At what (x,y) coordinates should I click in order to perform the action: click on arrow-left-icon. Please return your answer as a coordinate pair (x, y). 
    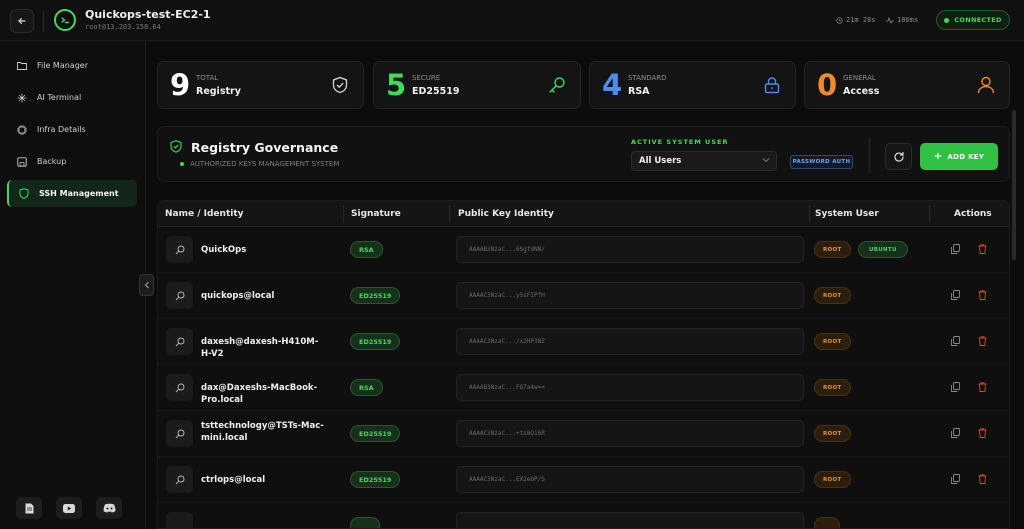
    Looking at the image, I should click on (22, 21).